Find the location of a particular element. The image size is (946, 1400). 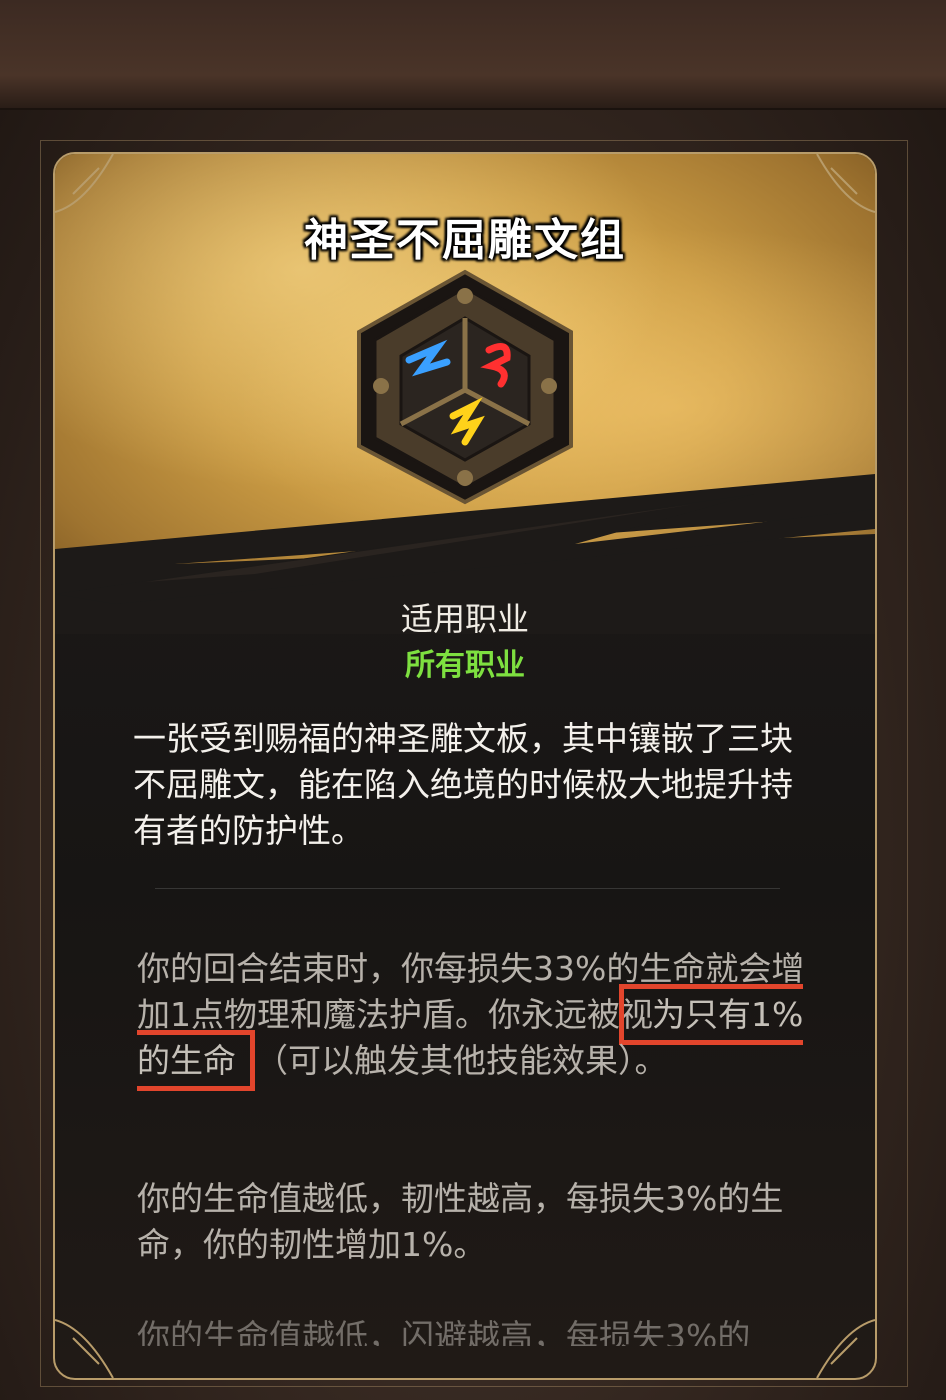

class-label: 适用职业 is located at coordinates (464, 619).